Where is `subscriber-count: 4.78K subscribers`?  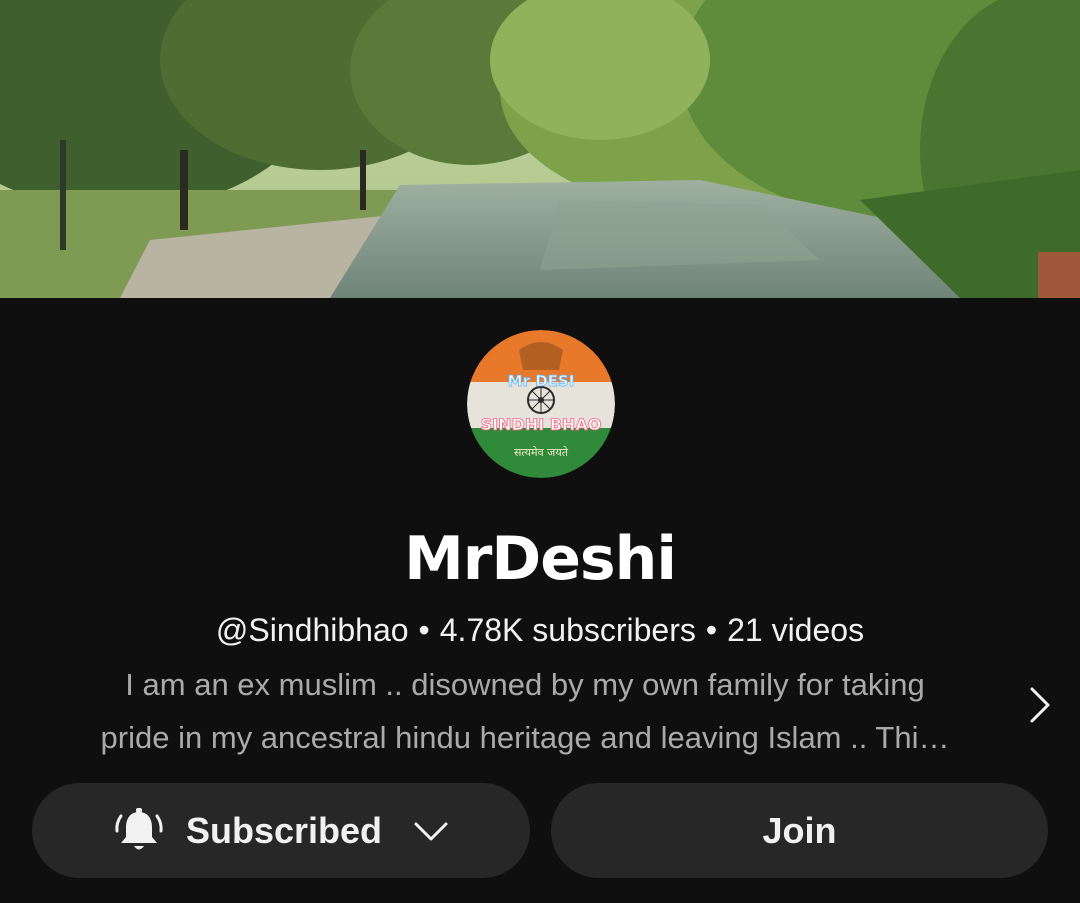
subscriber-count: 4.78K subscribers is located at coordinates (567, 630).